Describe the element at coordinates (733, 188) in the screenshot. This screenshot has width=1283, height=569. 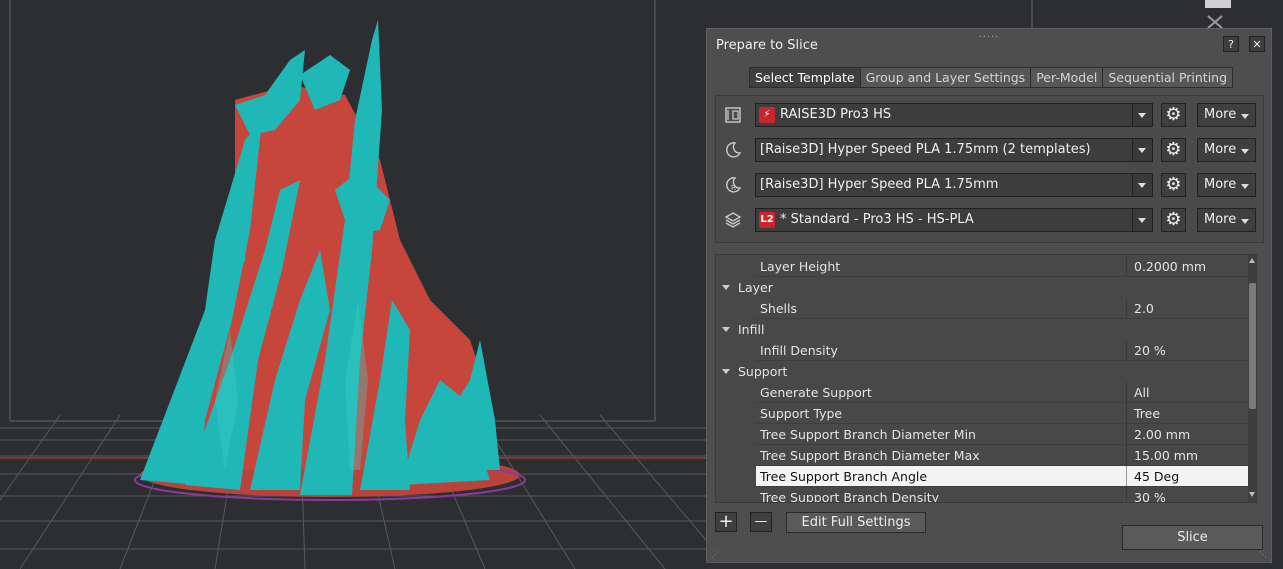
I see `svg-text: R` at that location.